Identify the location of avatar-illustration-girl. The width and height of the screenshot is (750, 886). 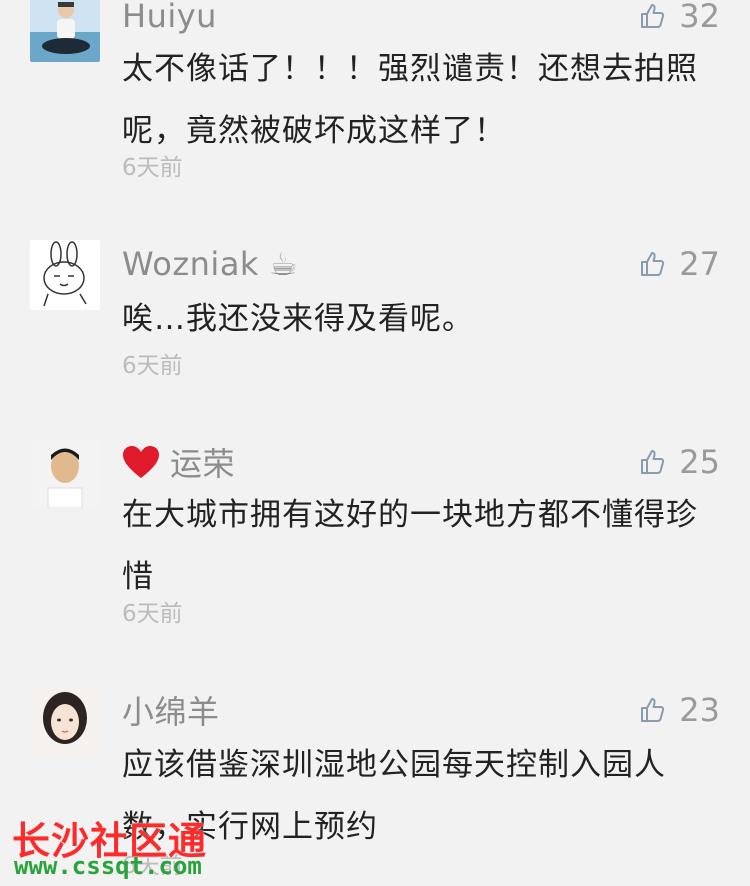
(65, 721).